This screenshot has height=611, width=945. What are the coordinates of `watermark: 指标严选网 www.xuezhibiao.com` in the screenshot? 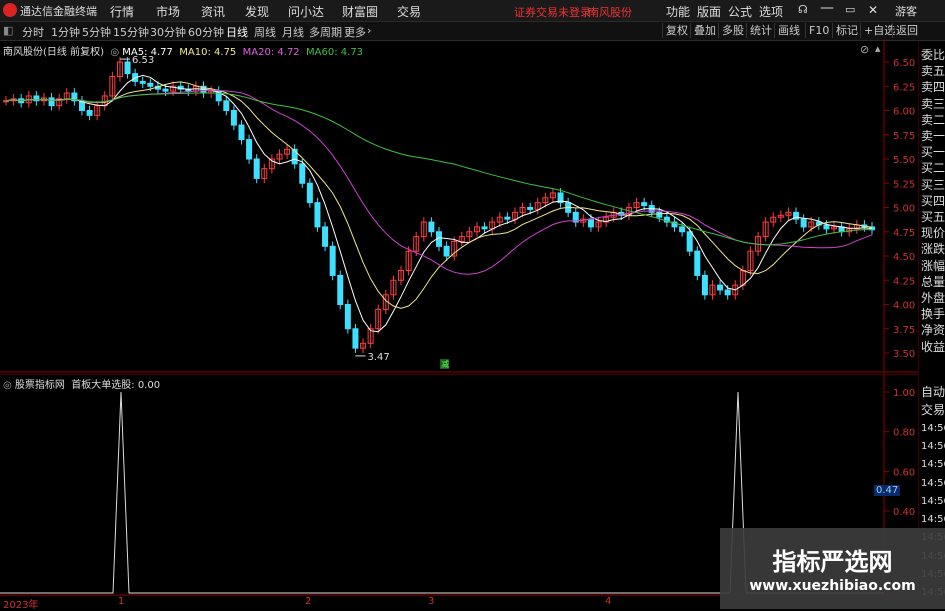 It's located at (832, 568).